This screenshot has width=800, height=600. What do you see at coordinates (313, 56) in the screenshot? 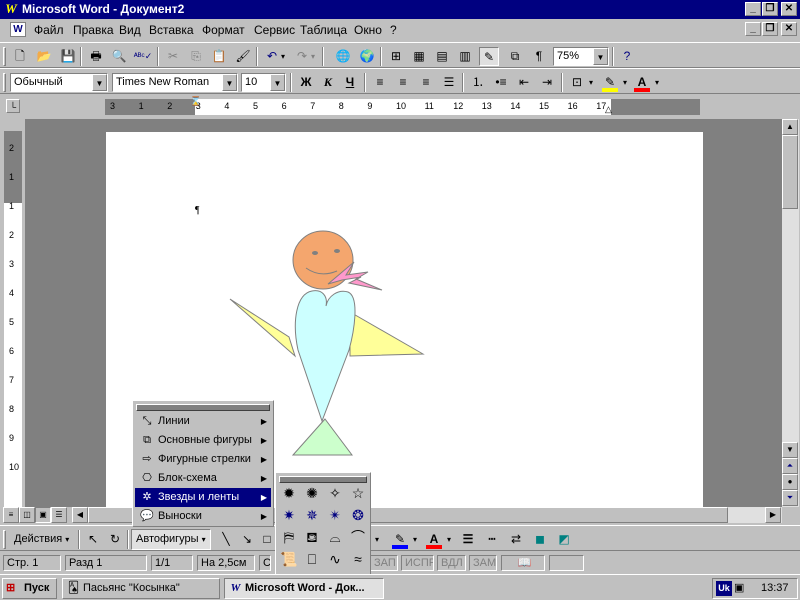
I see `redo-dropdown-icon: ▾` at bounding box center [313, 56].